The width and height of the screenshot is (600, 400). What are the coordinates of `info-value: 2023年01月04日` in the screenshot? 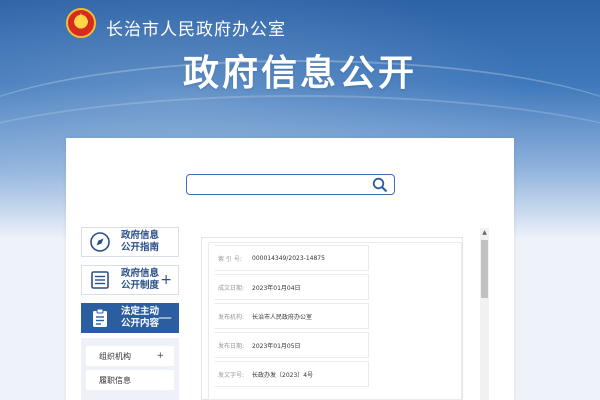 It's located at (276, 288).